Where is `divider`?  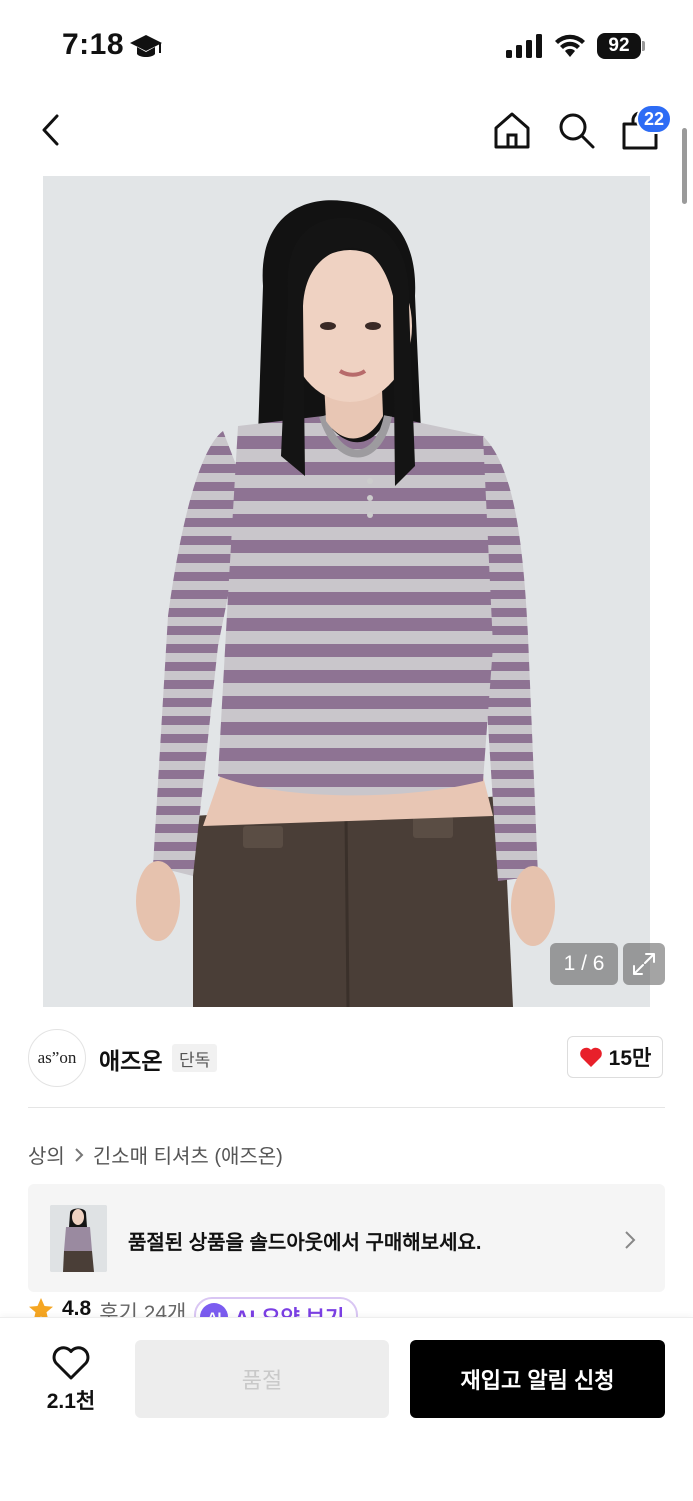
divider is located at coordinates (346, 1107).